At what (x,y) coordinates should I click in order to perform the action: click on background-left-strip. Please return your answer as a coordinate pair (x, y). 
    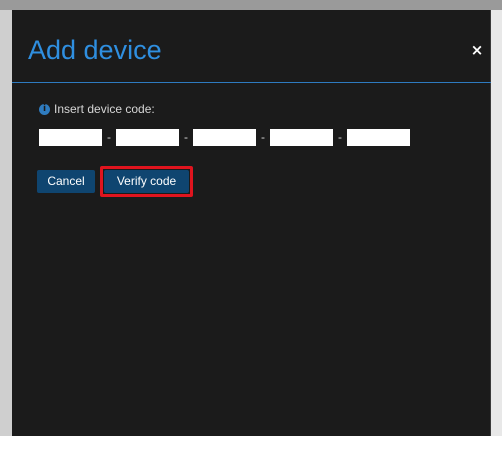
    Looking at the image, I should click on (6, 240).